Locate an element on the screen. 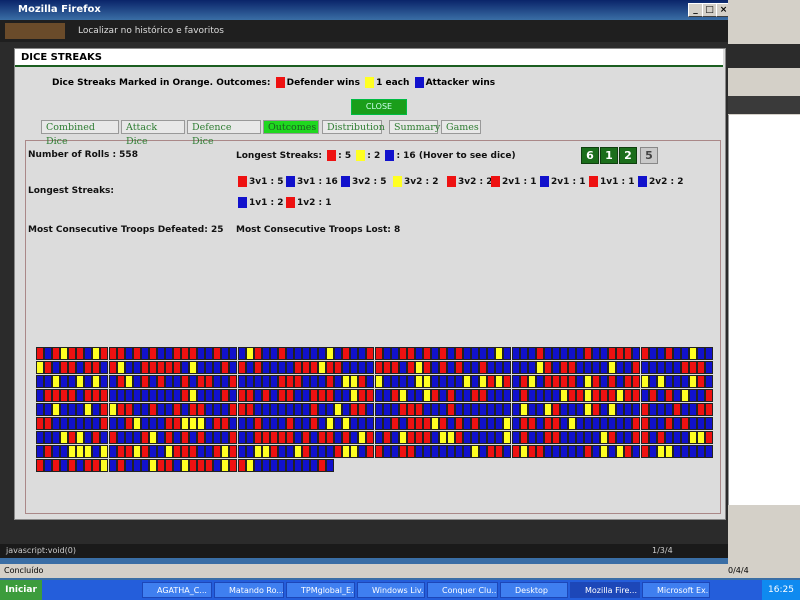 The image size is (800, 600). streak-item: 2v1 : 1 is located at coordinates (562, 181).